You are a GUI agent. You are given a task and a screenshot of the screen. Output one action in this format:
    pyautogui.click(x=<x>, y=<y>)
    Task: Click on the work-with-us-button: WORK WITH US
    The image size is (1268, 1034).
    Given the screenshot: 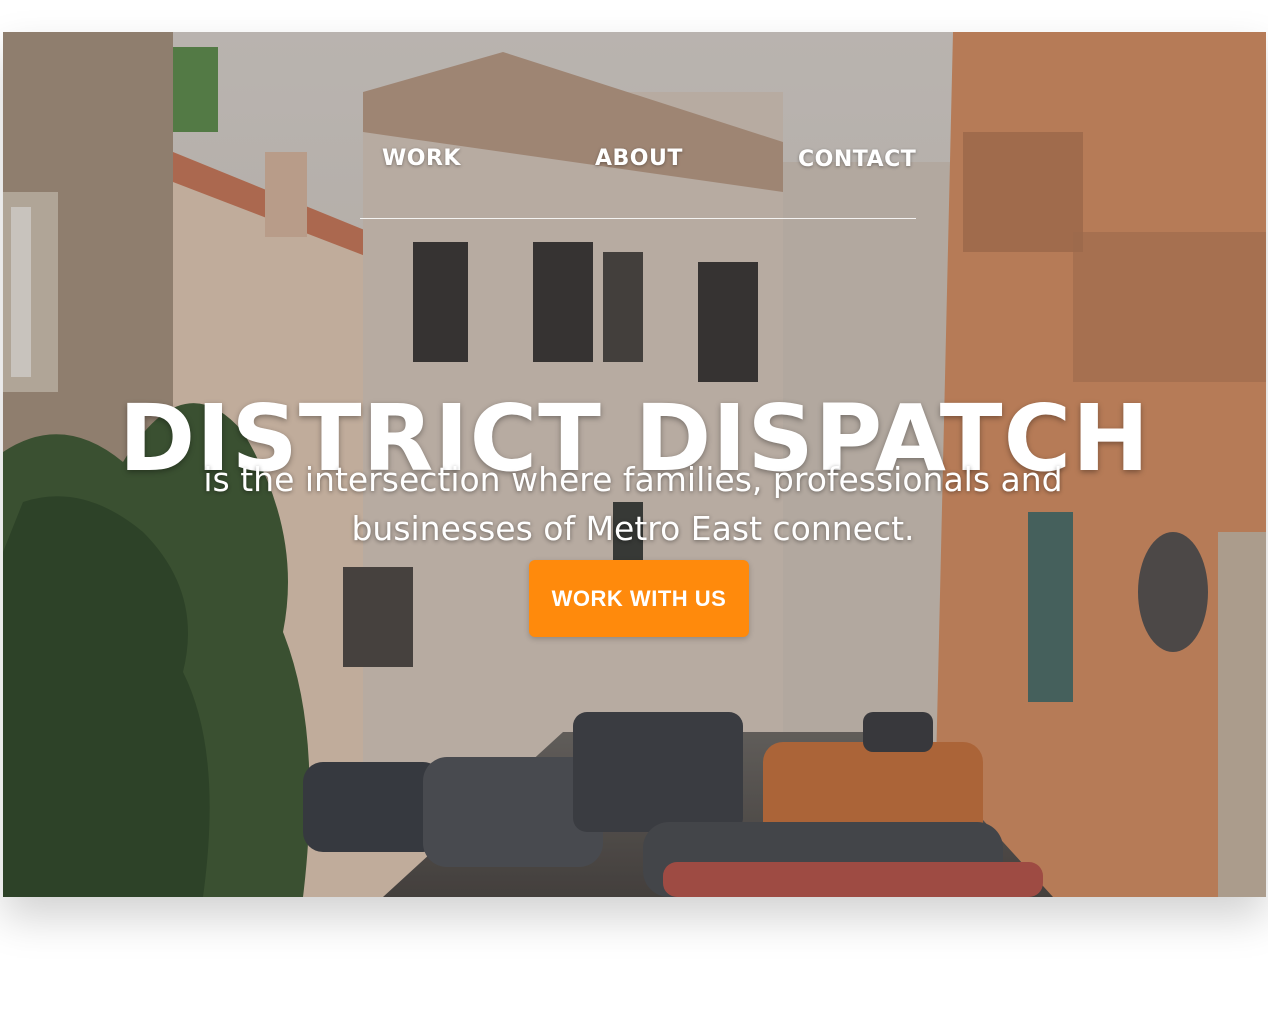 What is the action you would take?
    pyautogui.click(x=639, y=598)
    